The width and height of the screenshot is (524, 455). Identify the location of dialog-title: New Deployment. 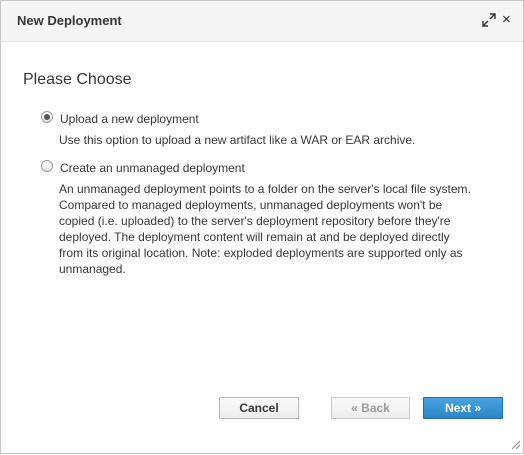
(69, 20).